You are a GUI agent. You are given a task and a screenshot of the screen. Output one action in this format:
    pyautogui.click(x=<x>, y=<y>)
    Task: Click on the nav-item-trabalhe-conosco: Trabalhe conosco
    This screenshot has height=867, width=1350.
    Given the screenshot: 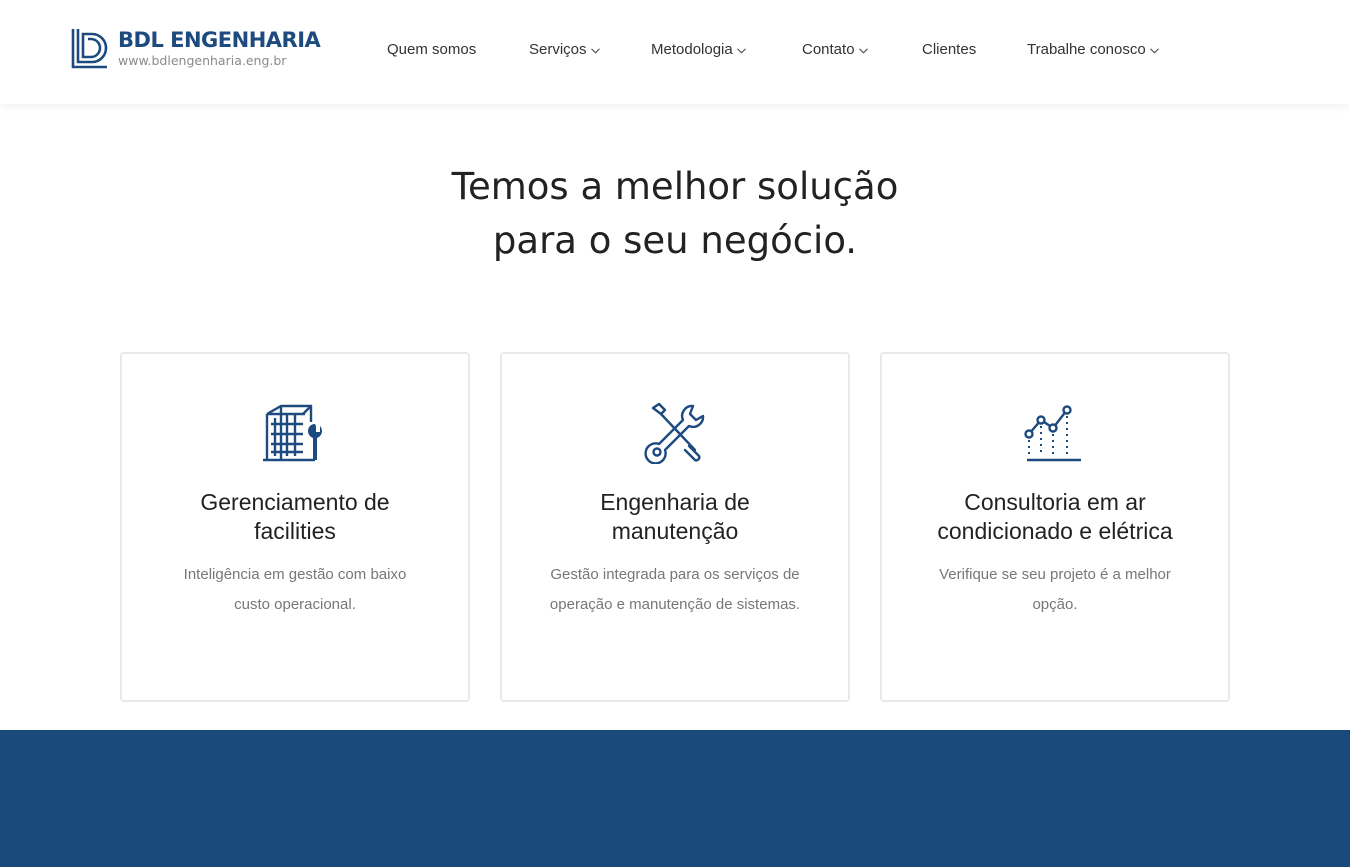 What is the action you would take?
    pyautogui.click(x=1093, y=49)
    